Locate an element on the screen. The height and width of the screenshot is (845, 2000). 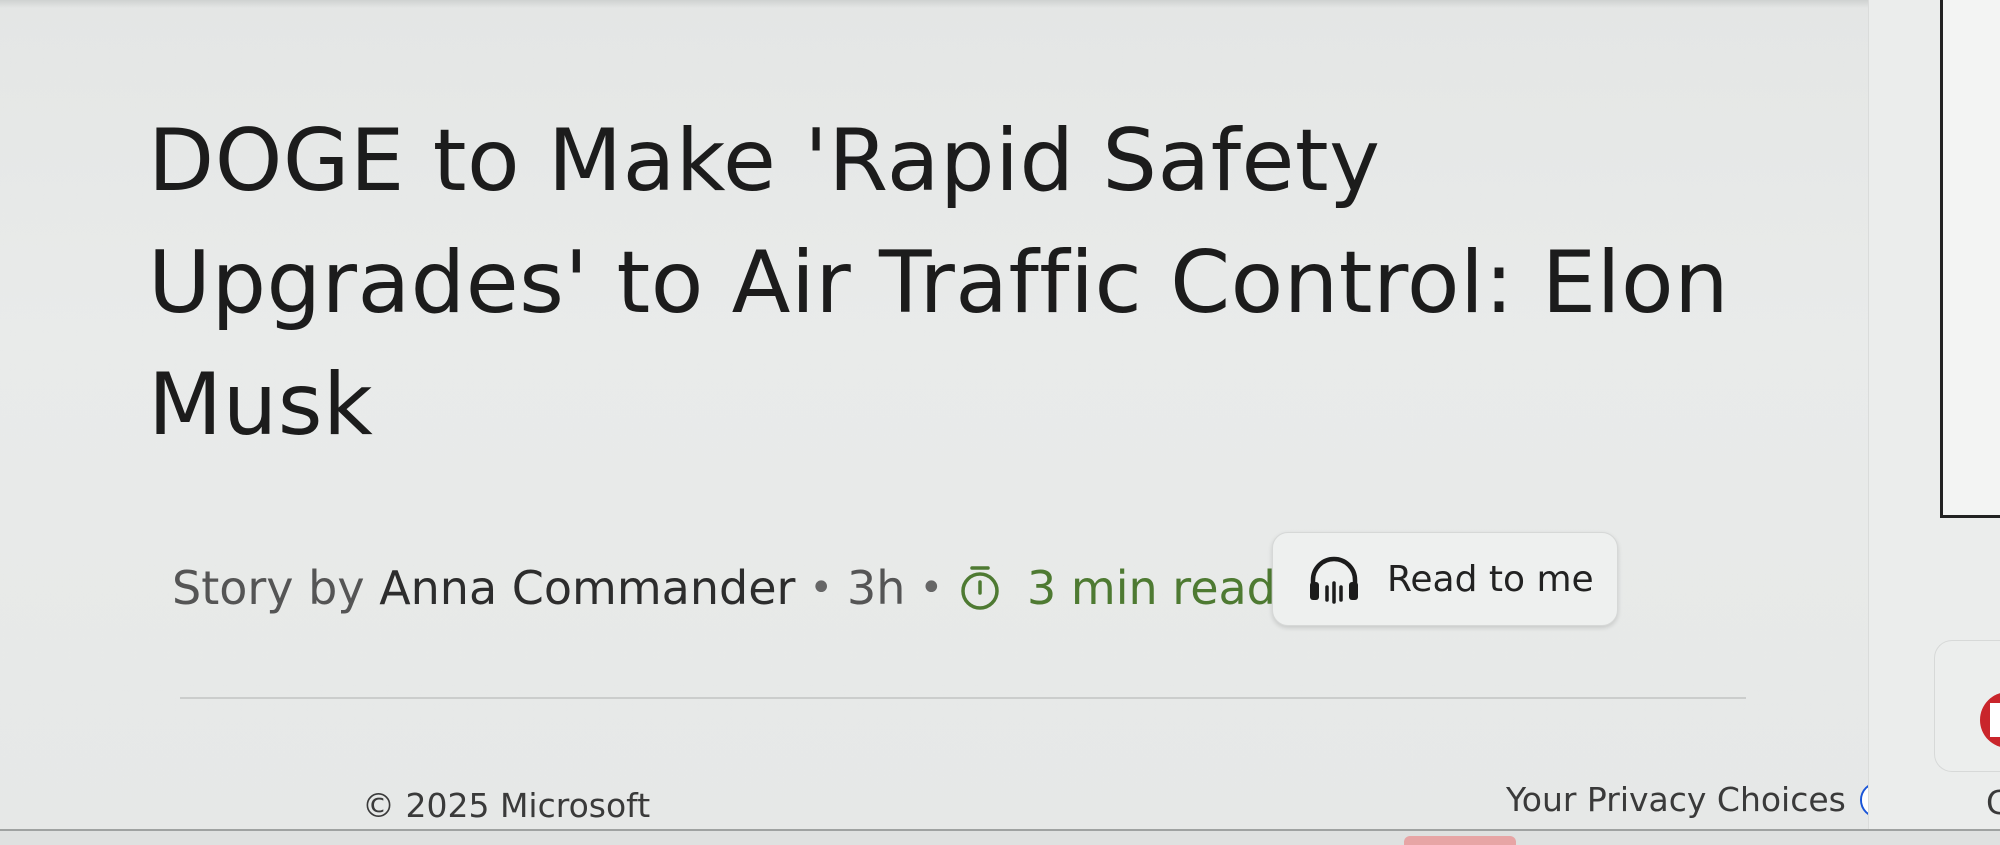
read-time: 3 min read is located at coordinates (1116, 588).